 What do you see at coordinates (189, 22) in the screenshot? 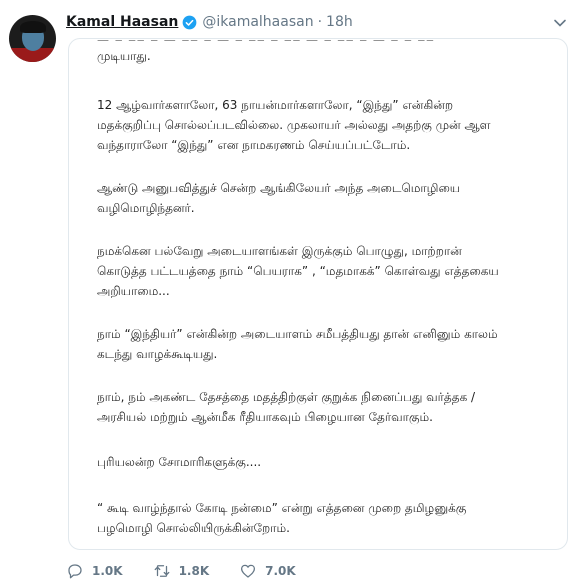
I see `verified-badge-icon` at bounding box center [189, 22].